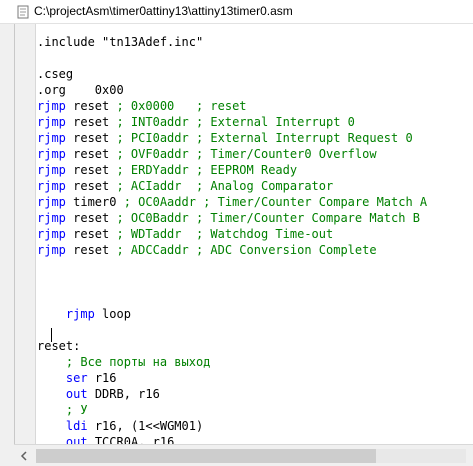  I want to click on code-keyword: ldi, so click(76, 426).